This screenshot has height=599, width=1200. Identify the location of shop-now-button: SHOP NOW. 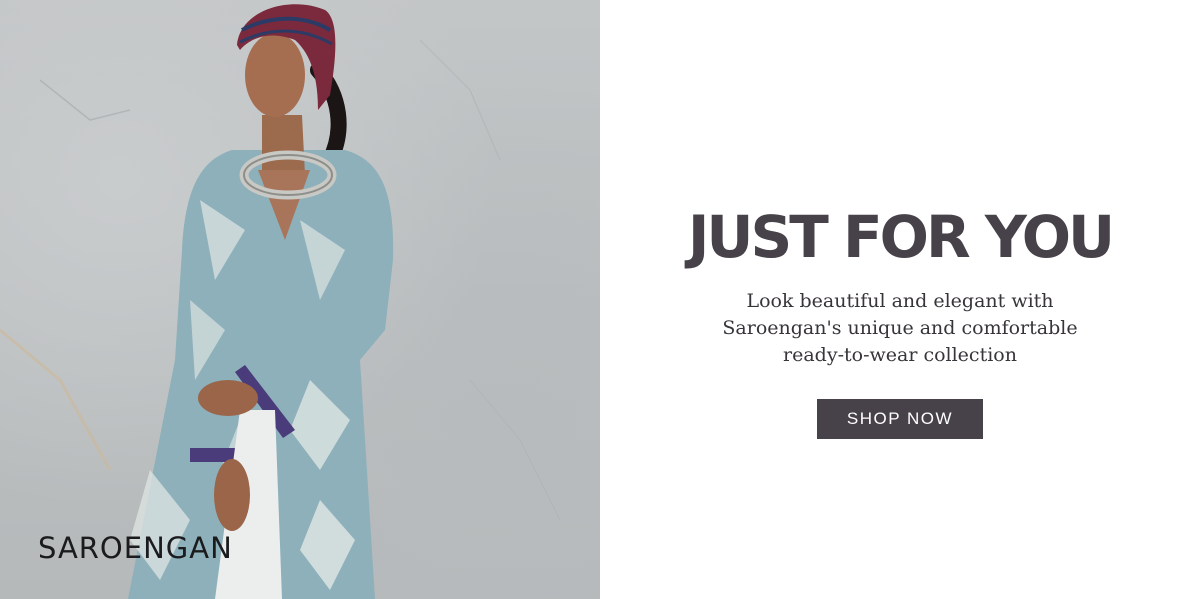
(900, 419).